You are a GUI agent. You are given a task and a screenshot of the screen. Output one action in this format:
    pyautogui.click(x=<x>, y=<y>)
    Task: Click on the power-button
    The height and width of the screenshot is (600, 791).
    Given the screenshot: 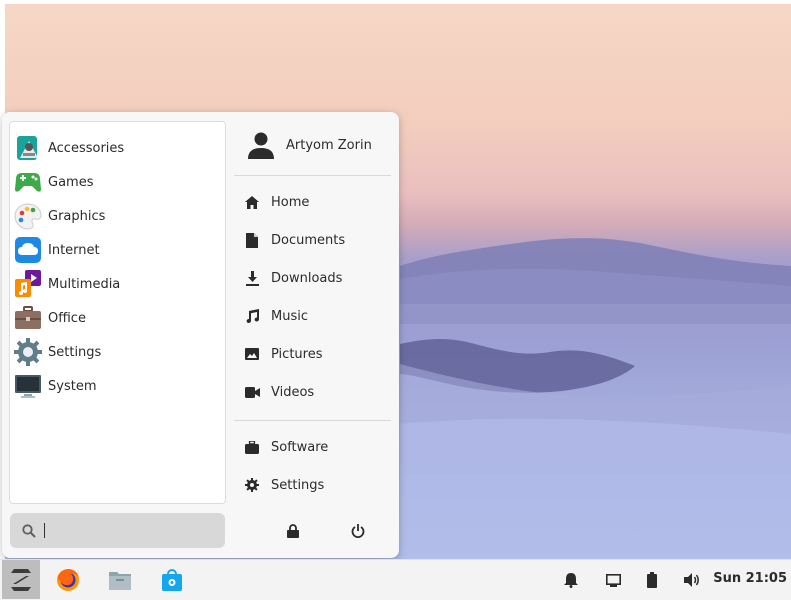 What is the action you would take?
    pyautogui.click(x=358, y=531)
    